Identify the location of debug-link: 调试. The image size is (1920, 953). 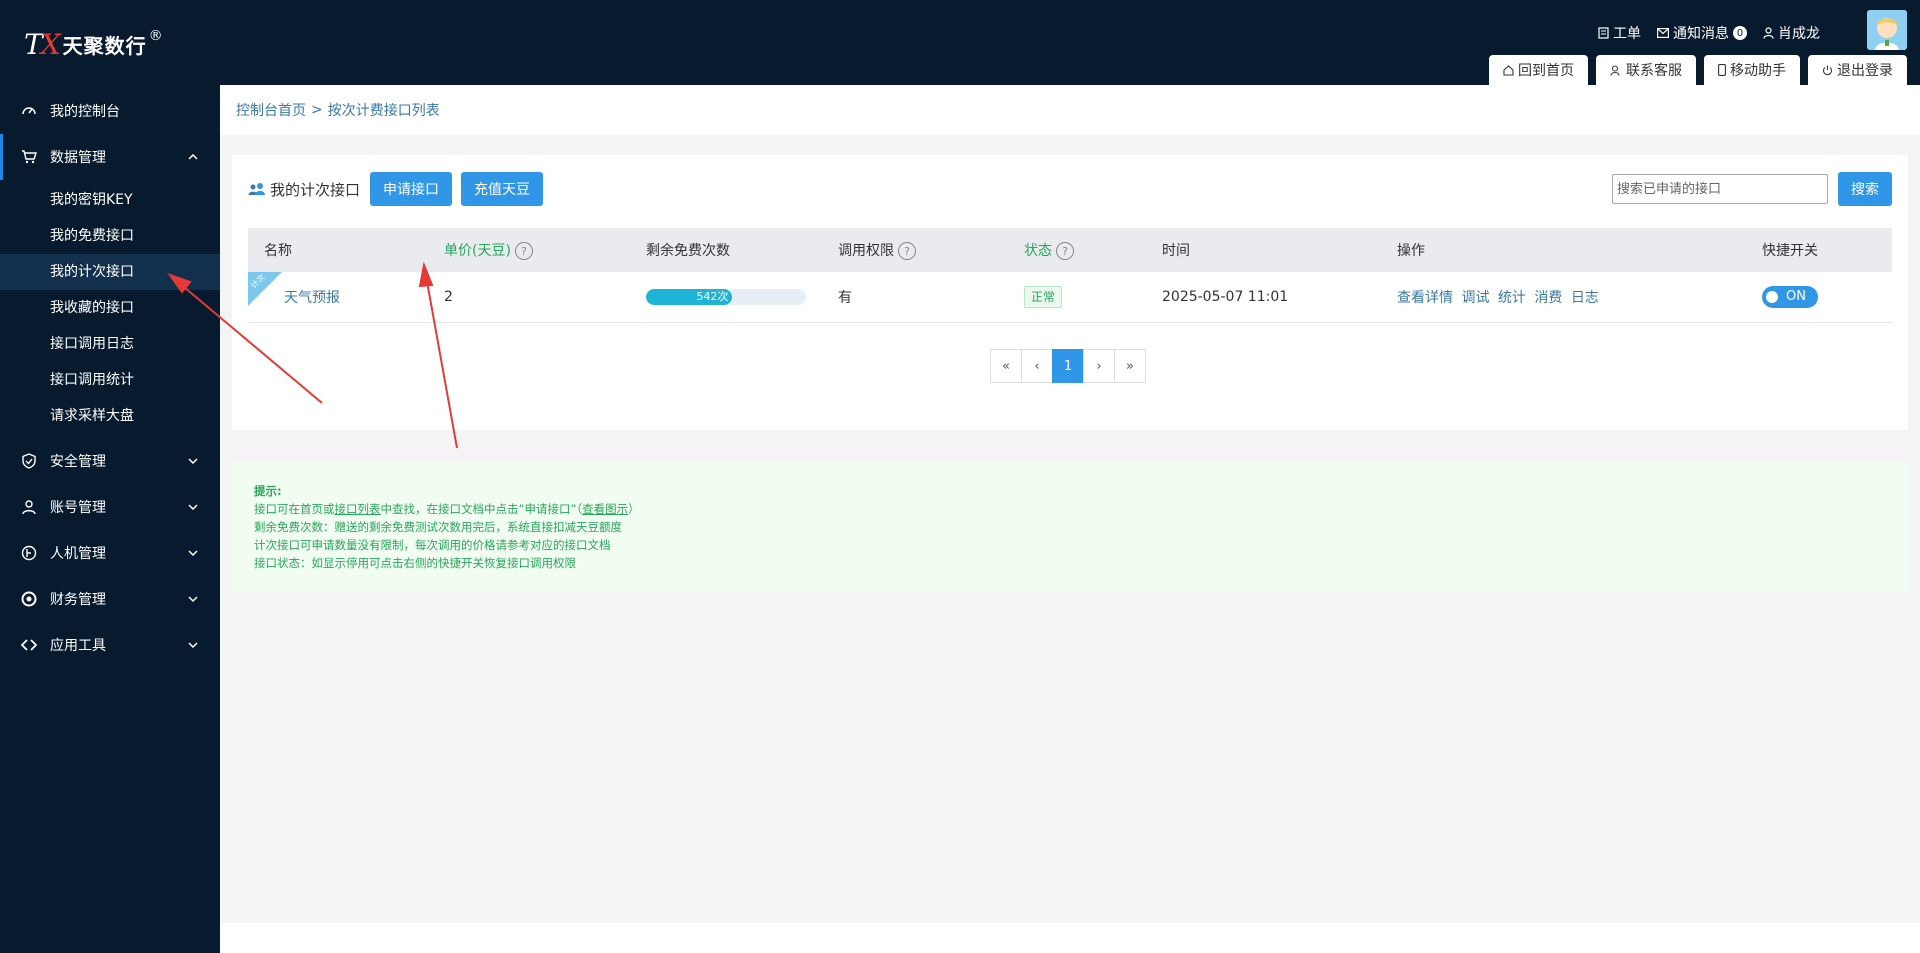
(1475, 298).